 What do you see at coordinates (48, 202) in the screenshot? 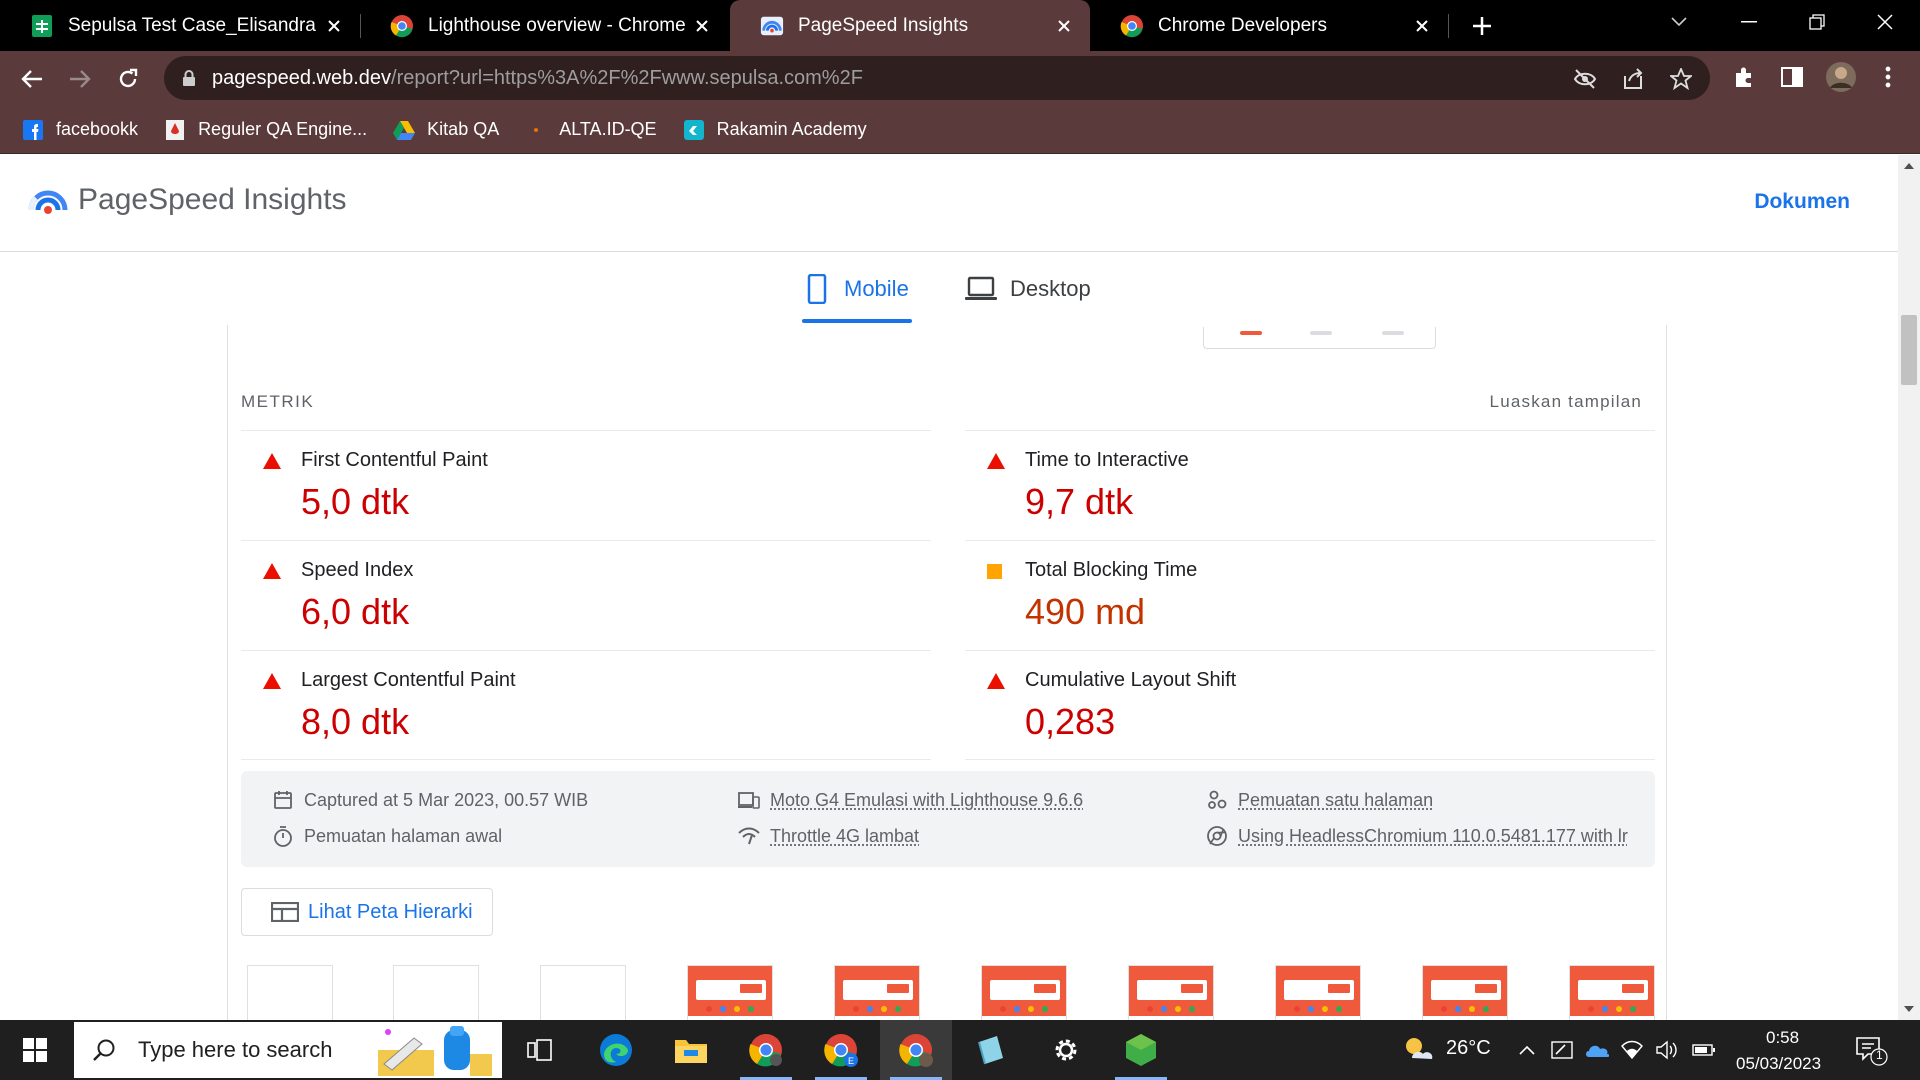
I see `pagespeed-logo-icon` at bounding box center [48, 202].